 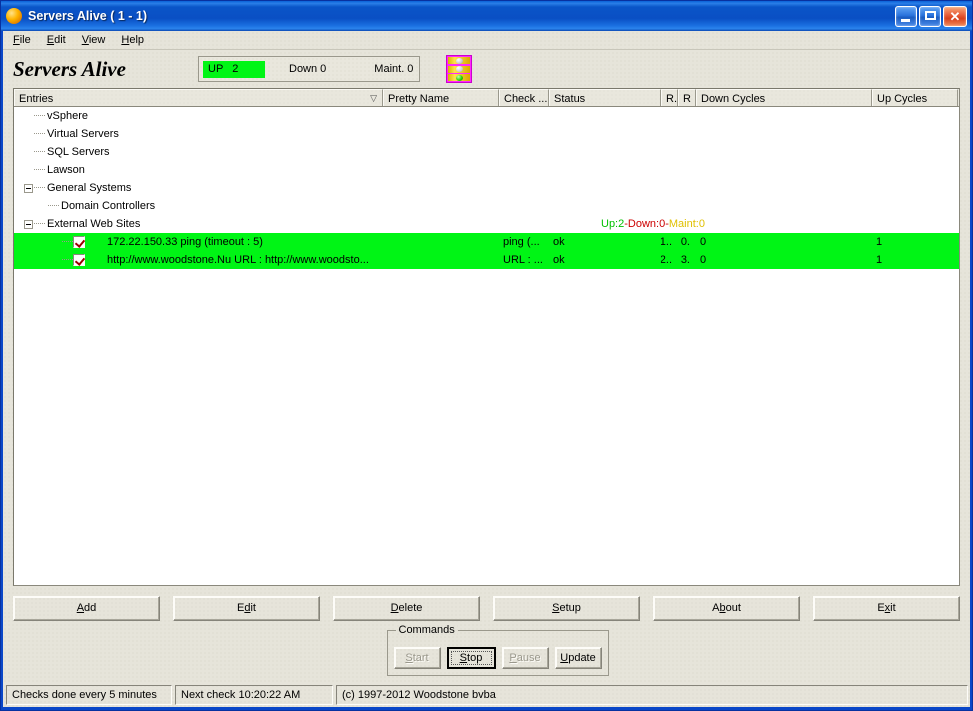 I want to click on menu-view: View, so click(x=96, y=40).